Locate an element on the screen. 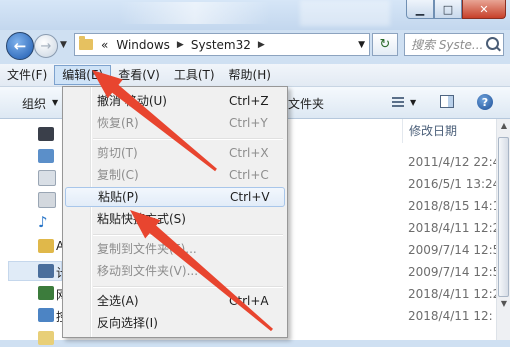 This screenshot has width=510, height=347. date-cell: 2018/8/15 14:1 is located at coordinates (452, 206).